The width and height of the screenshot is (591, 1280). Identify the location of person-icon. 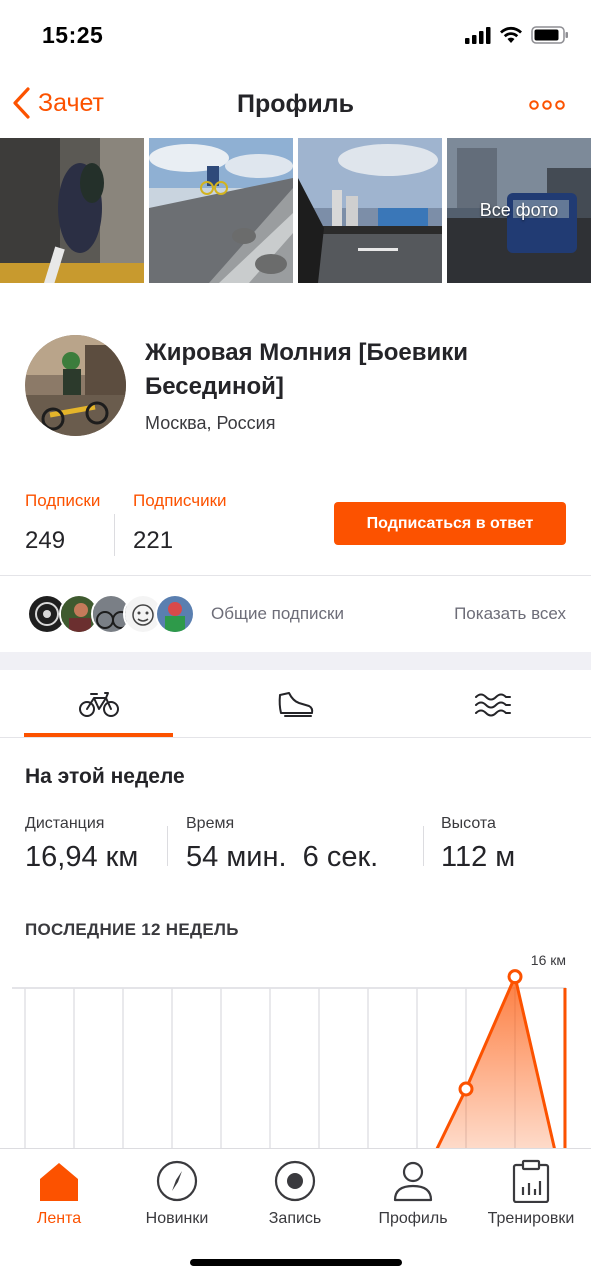
(413, 1181).